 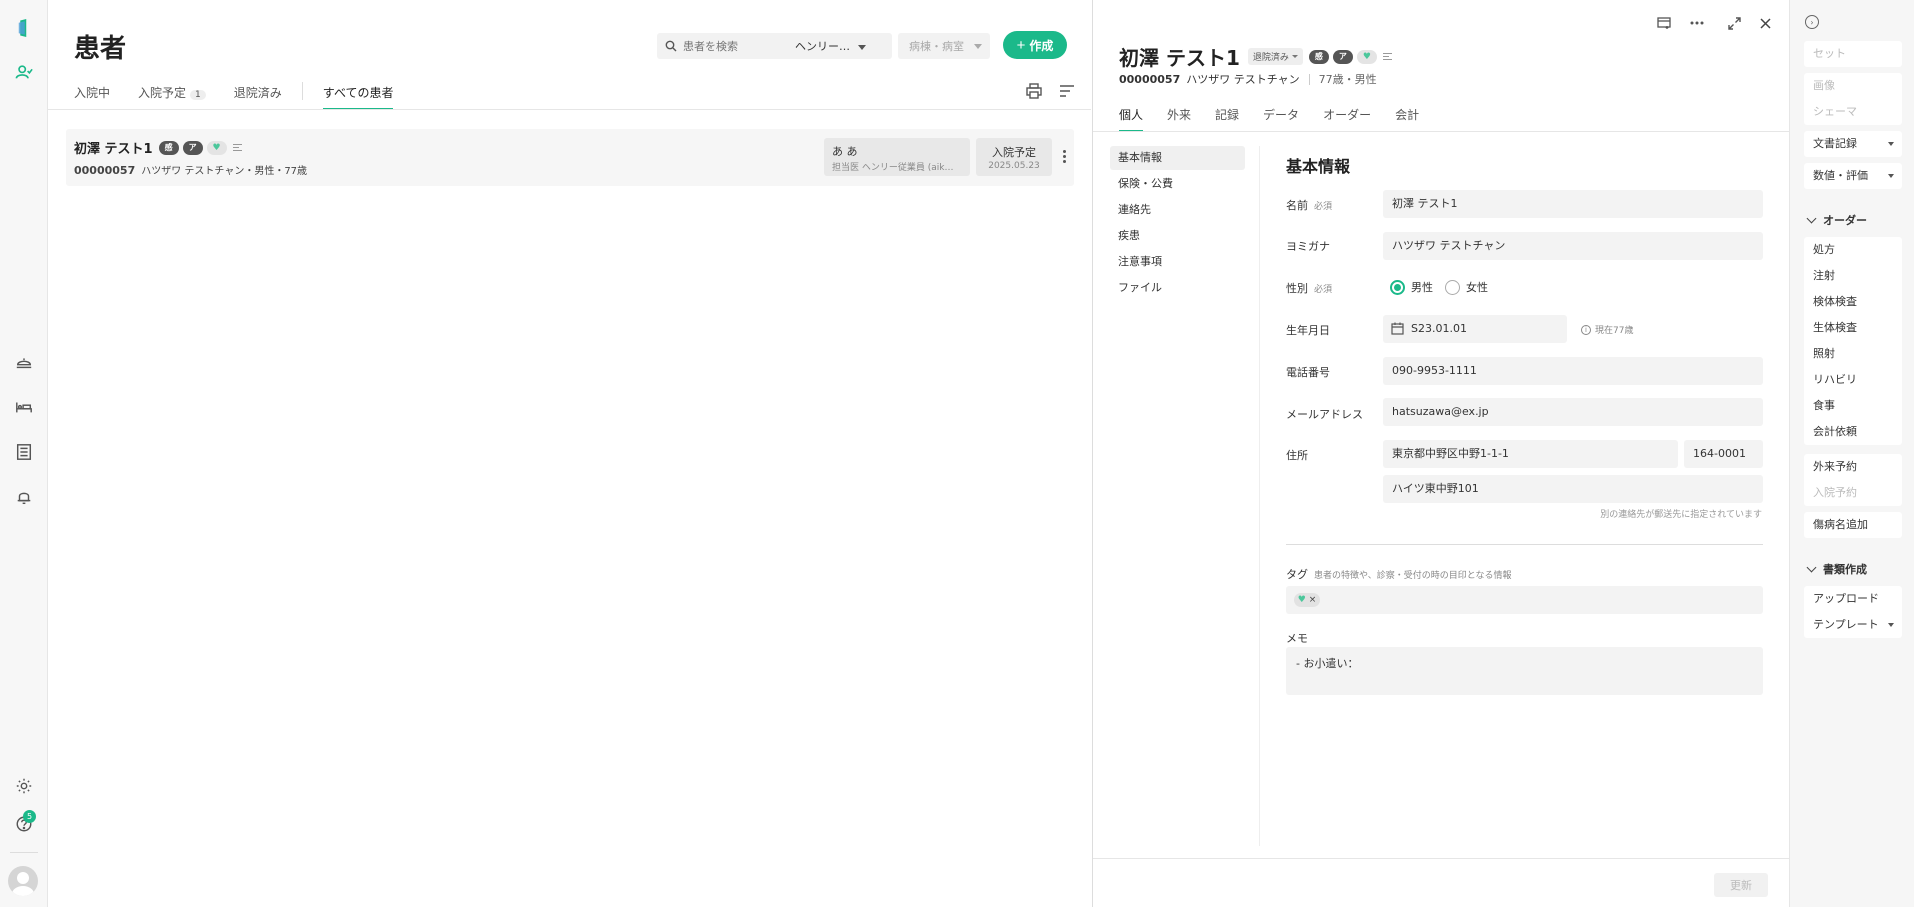 I want to click on tab-divider-line, so click(x=569, y=109).